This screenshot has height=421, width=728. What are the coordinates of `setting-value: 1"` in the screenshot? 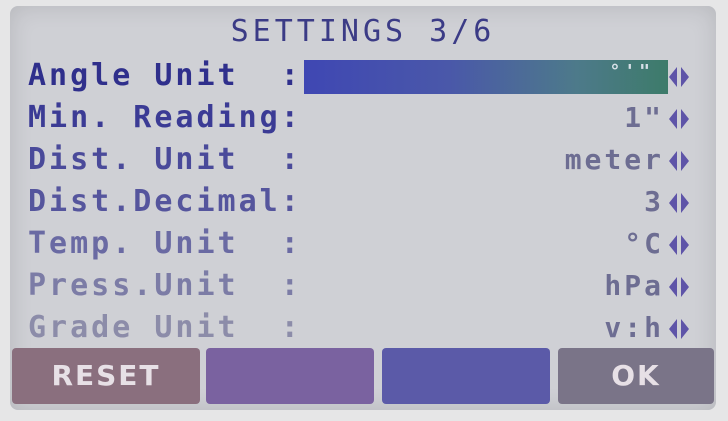 It's located at (644, 117).